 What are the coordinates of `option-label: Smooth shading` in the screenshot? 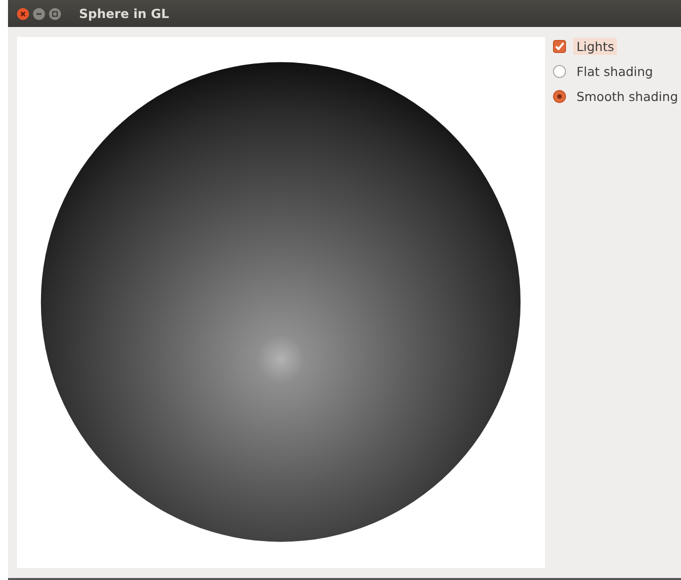 It's located at (627, 96).